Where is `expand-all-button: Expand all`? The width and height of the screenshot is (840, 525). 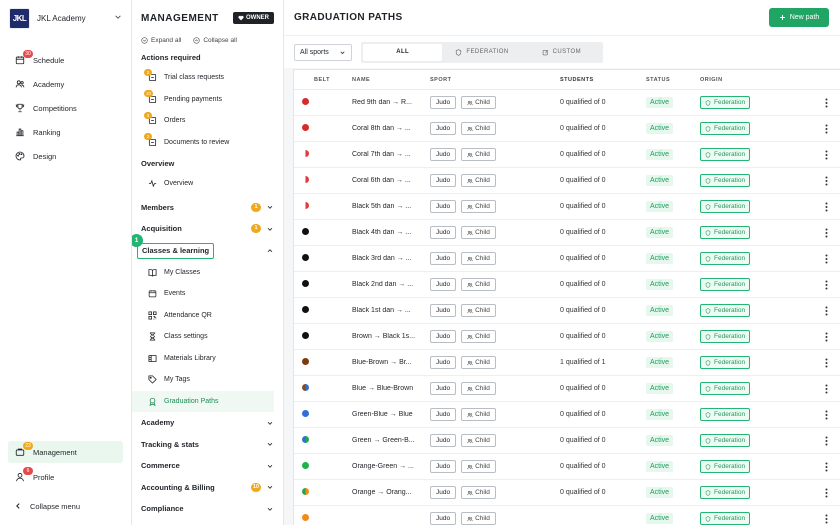 expand-all-button: Expand all is located at coordinates (161, 40).